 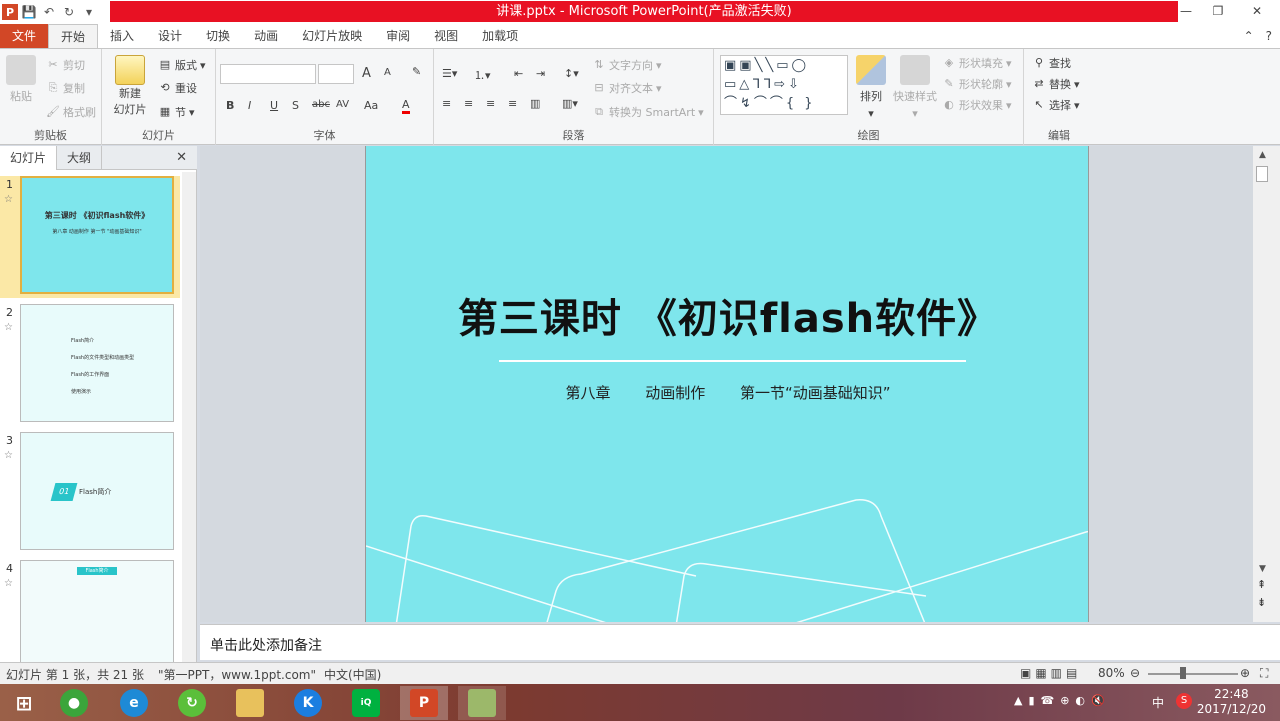 What do you see at coordinates (1183, 673) in the screenshot?
I see `zoom-thumb` at bounding box center [1183, 673].